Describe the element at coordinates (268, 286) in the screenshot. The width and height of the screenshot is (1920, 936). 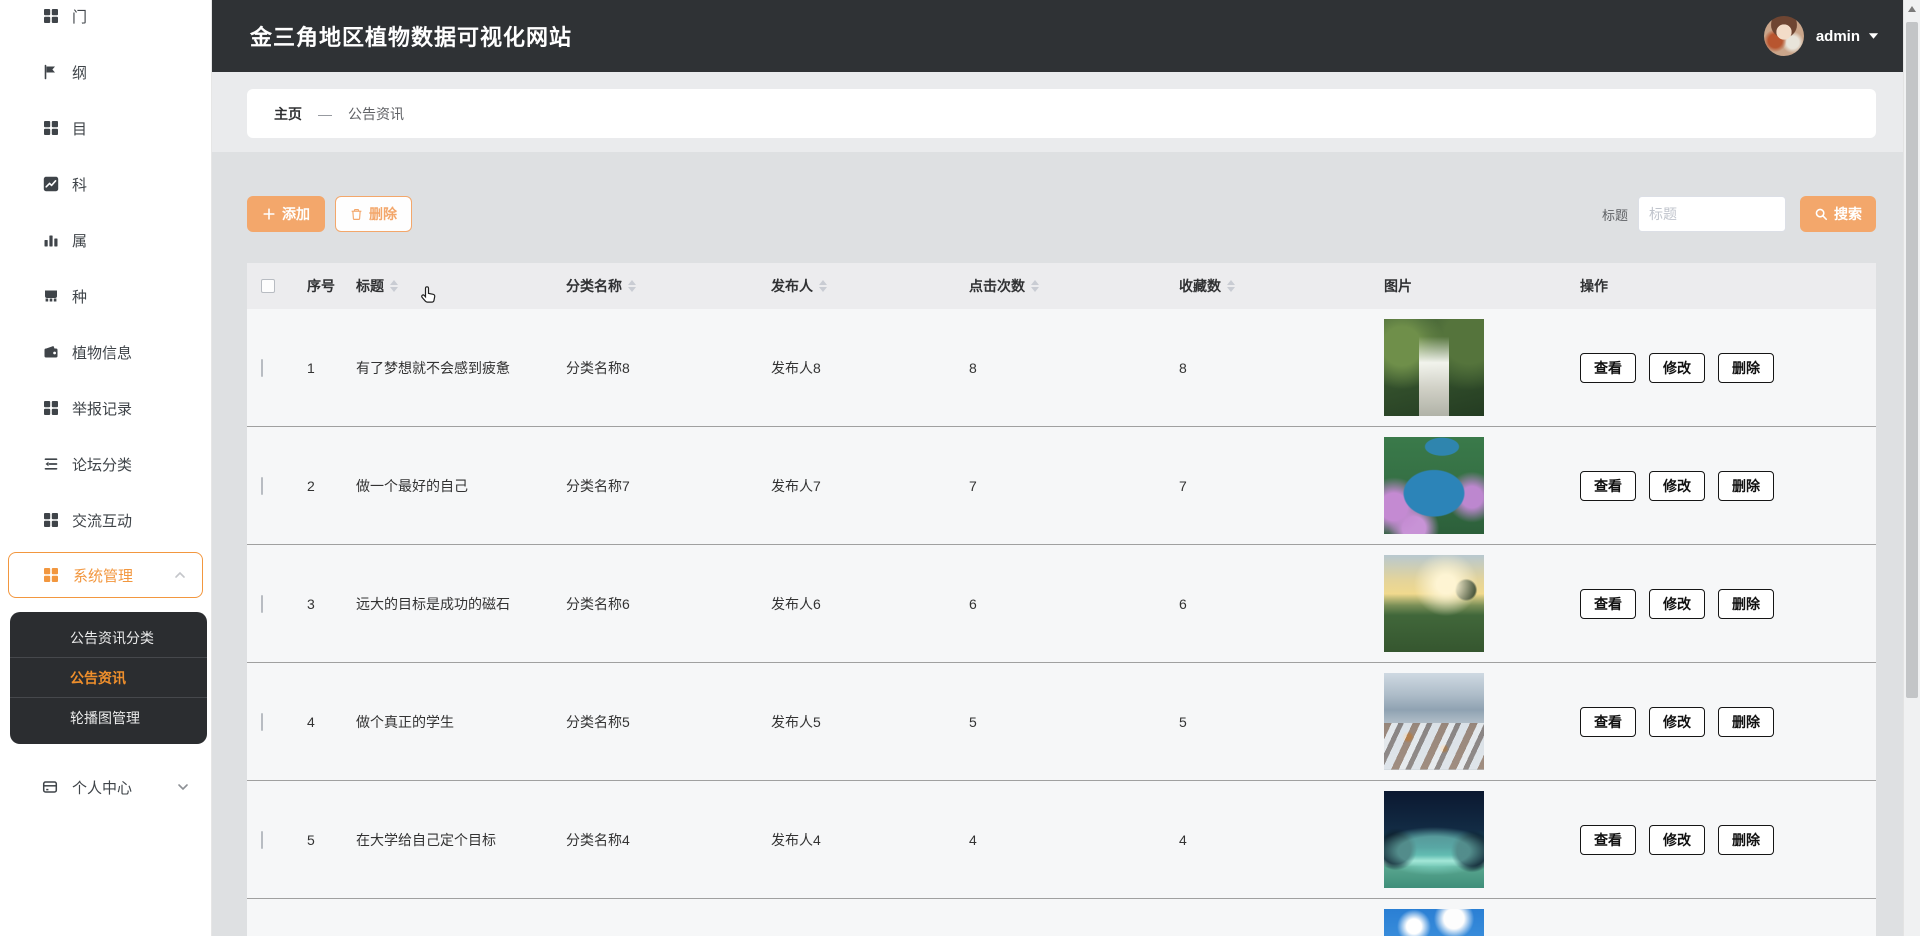
I see `select-all-checkbox` at that location.